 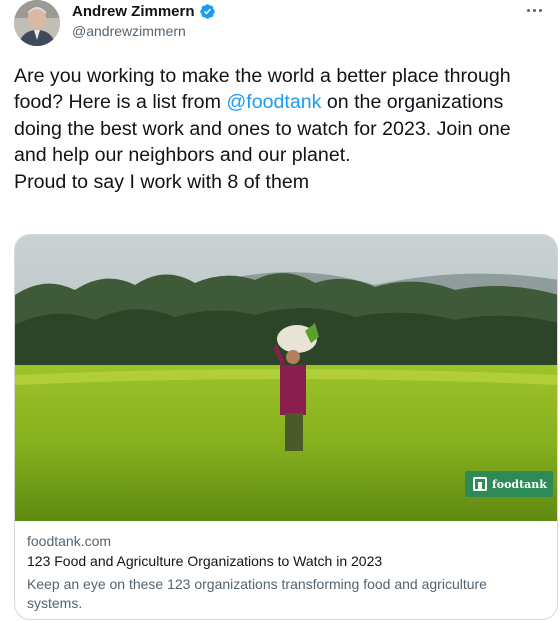 What do you see at coordinates (129, 31) in the screenshot?
I see `handle: @andrewzimmern` at bounding box center [129, 31].